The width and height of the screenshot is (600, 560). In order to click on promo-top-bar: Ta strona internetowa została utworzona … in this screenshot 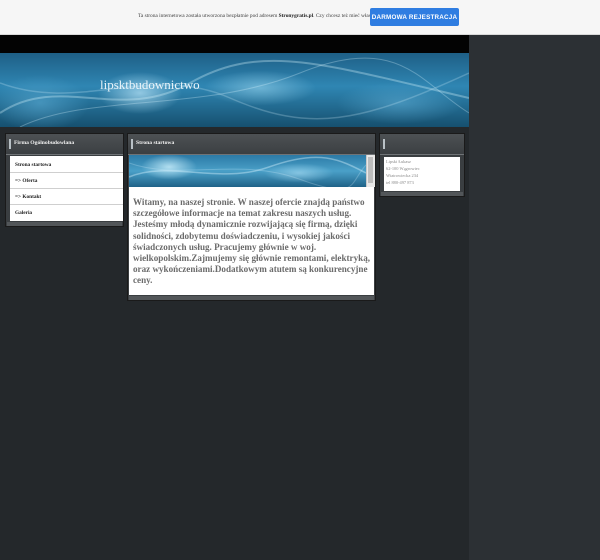, I will do `click(300, 17)`.